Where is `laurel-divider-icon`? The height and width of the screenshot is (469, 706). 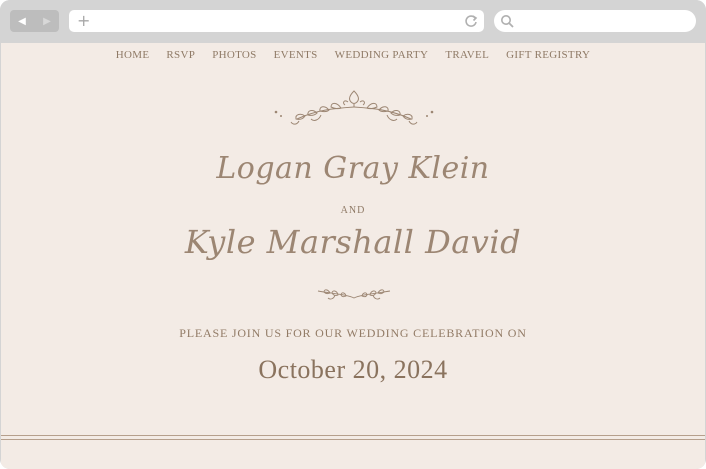 laurel-divider-icon is located at coordinates (354, 294).